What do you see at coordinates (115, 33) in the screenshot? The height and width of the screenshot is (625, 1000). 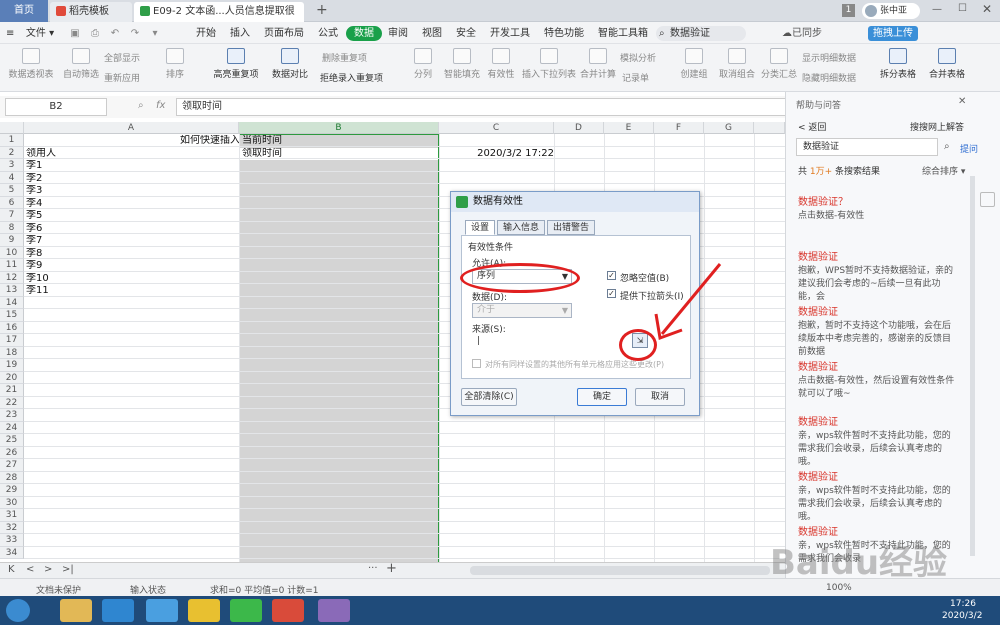 I see `undo-icon: ↶` at bounding box center [115, 33].